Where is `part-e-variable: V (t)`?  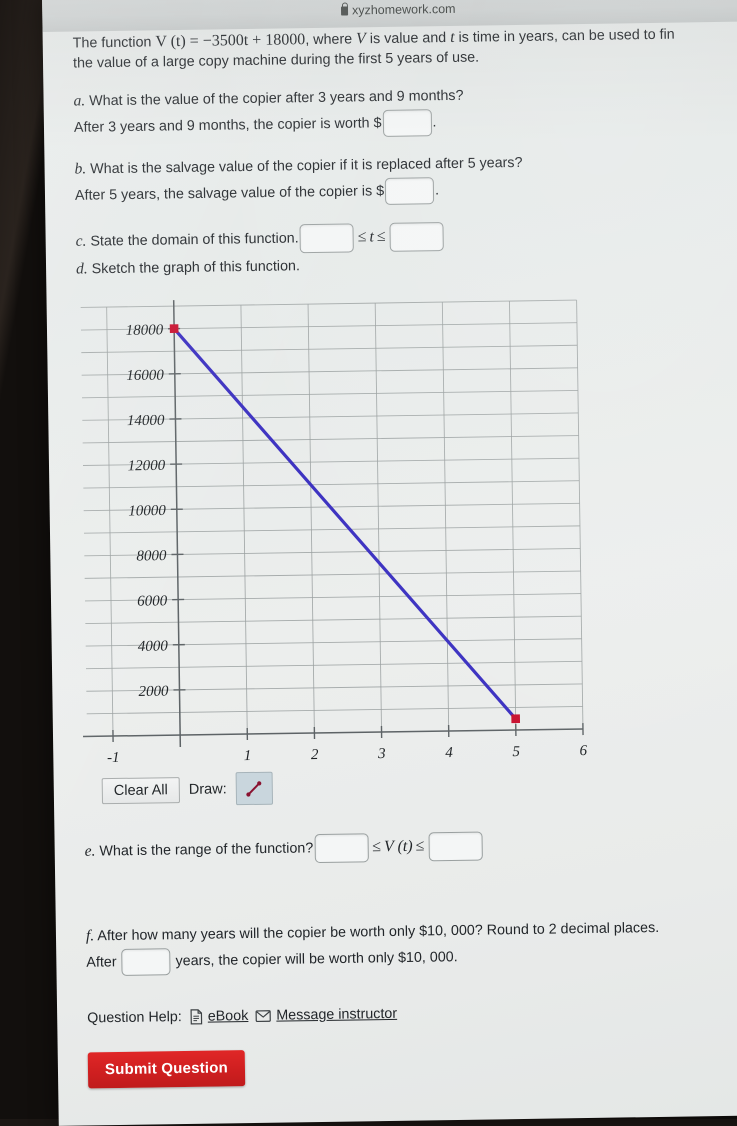 part-e-variable: V (t) is located at coordinates (398, 846).